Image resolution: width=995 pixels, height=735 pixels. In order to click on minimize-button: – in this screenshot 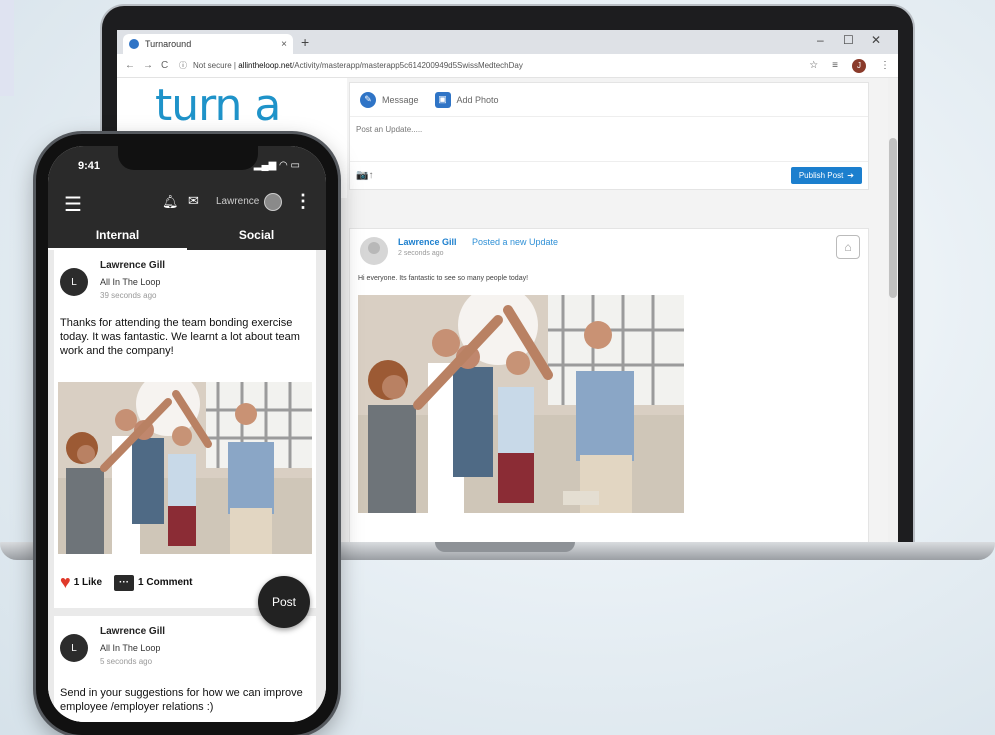, I will do `click(820, 40)`.